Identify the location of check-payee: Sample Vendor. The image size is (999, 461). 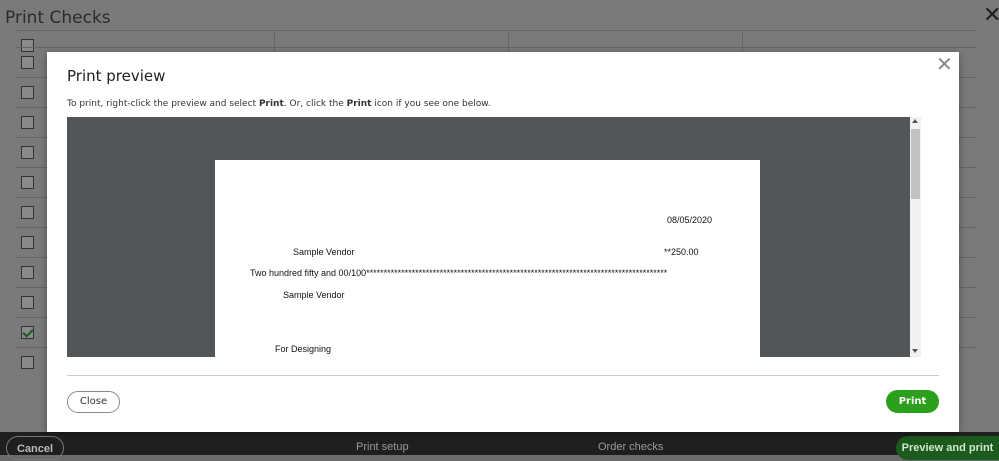
(324, 252).